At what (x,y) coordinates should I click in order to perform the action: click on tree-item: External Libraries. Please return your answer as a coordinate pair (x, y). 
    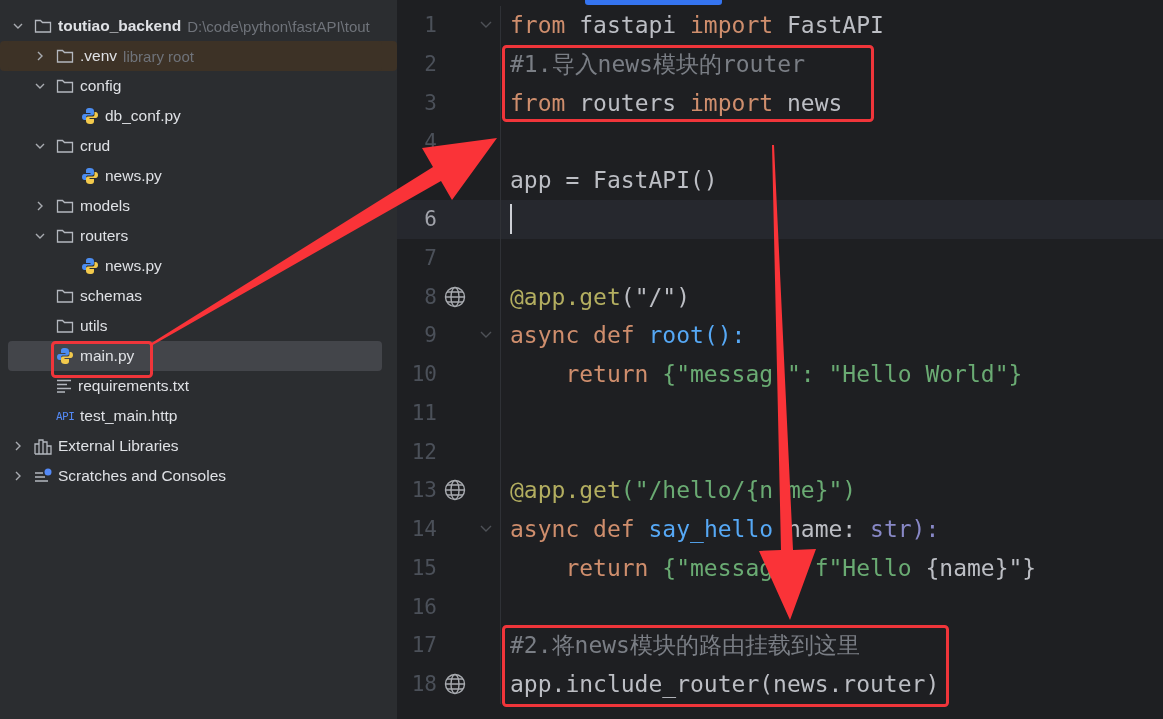
    Looking at the image, I should click on (95, 446).